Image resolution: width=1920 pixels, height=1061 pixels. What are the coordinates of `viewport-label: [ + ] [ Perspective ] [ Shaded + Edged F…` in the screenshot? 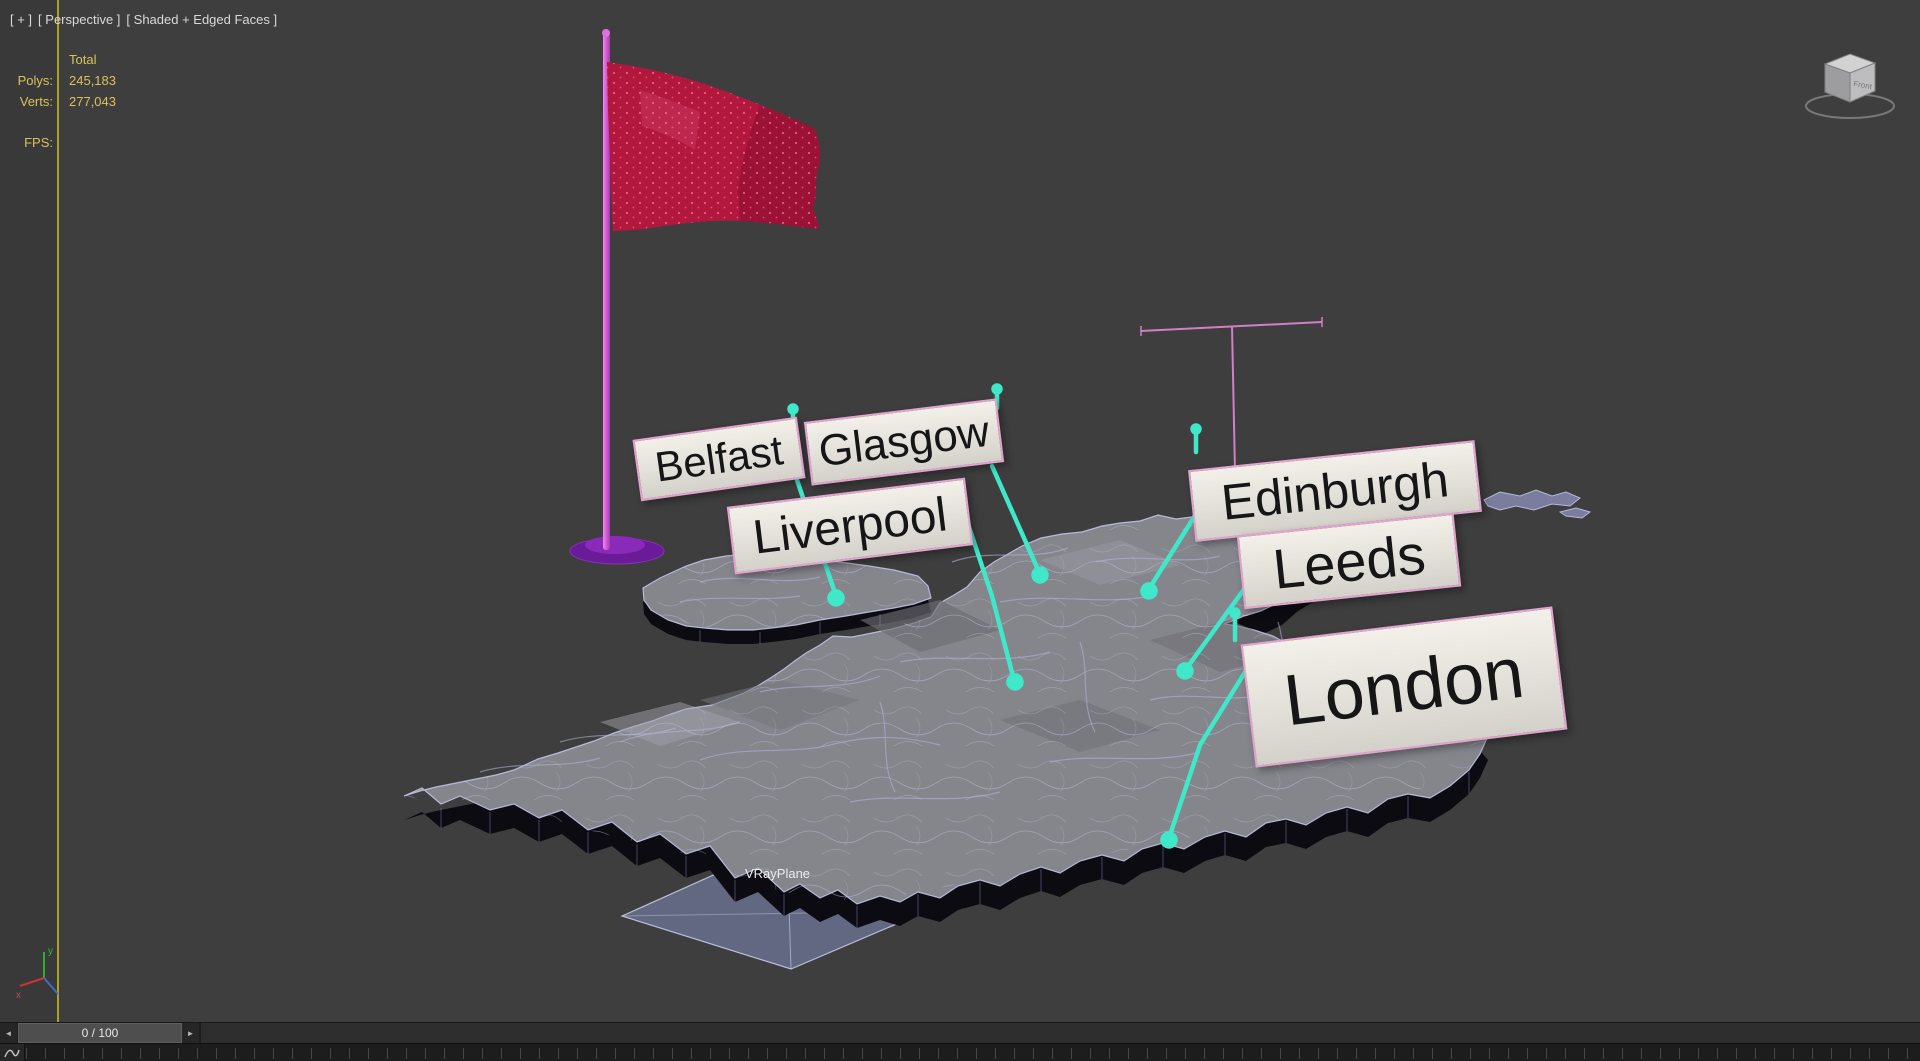 It's located at (143, 19).